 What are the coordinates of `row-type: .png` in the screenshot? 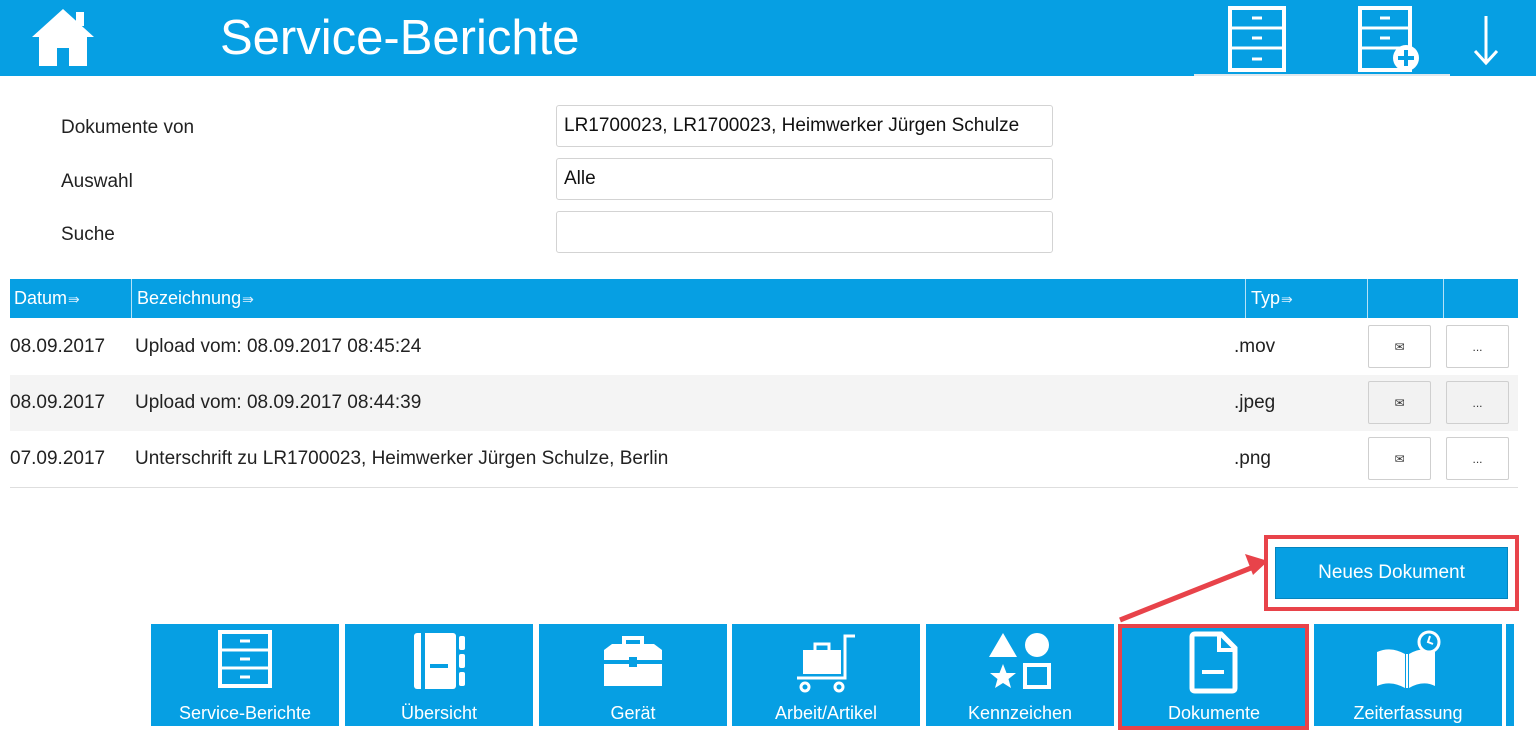 It's located at (1252, 458).